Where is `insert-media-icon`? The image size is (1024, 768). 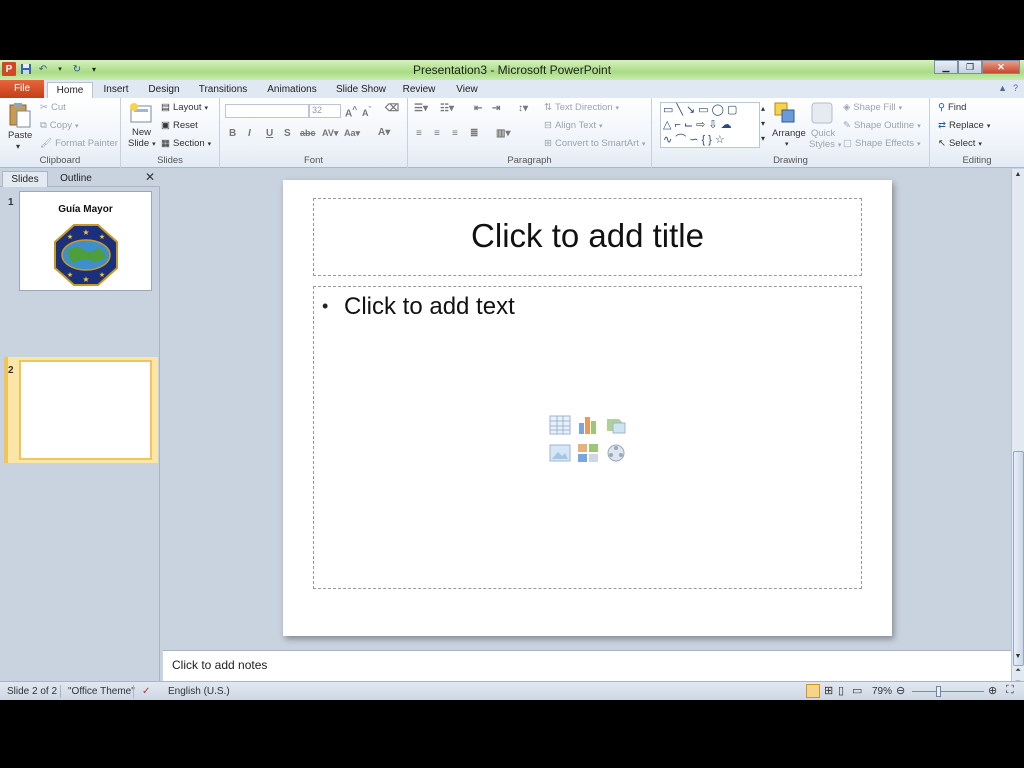
insert-media-icon is located at coordinates (616, 453).